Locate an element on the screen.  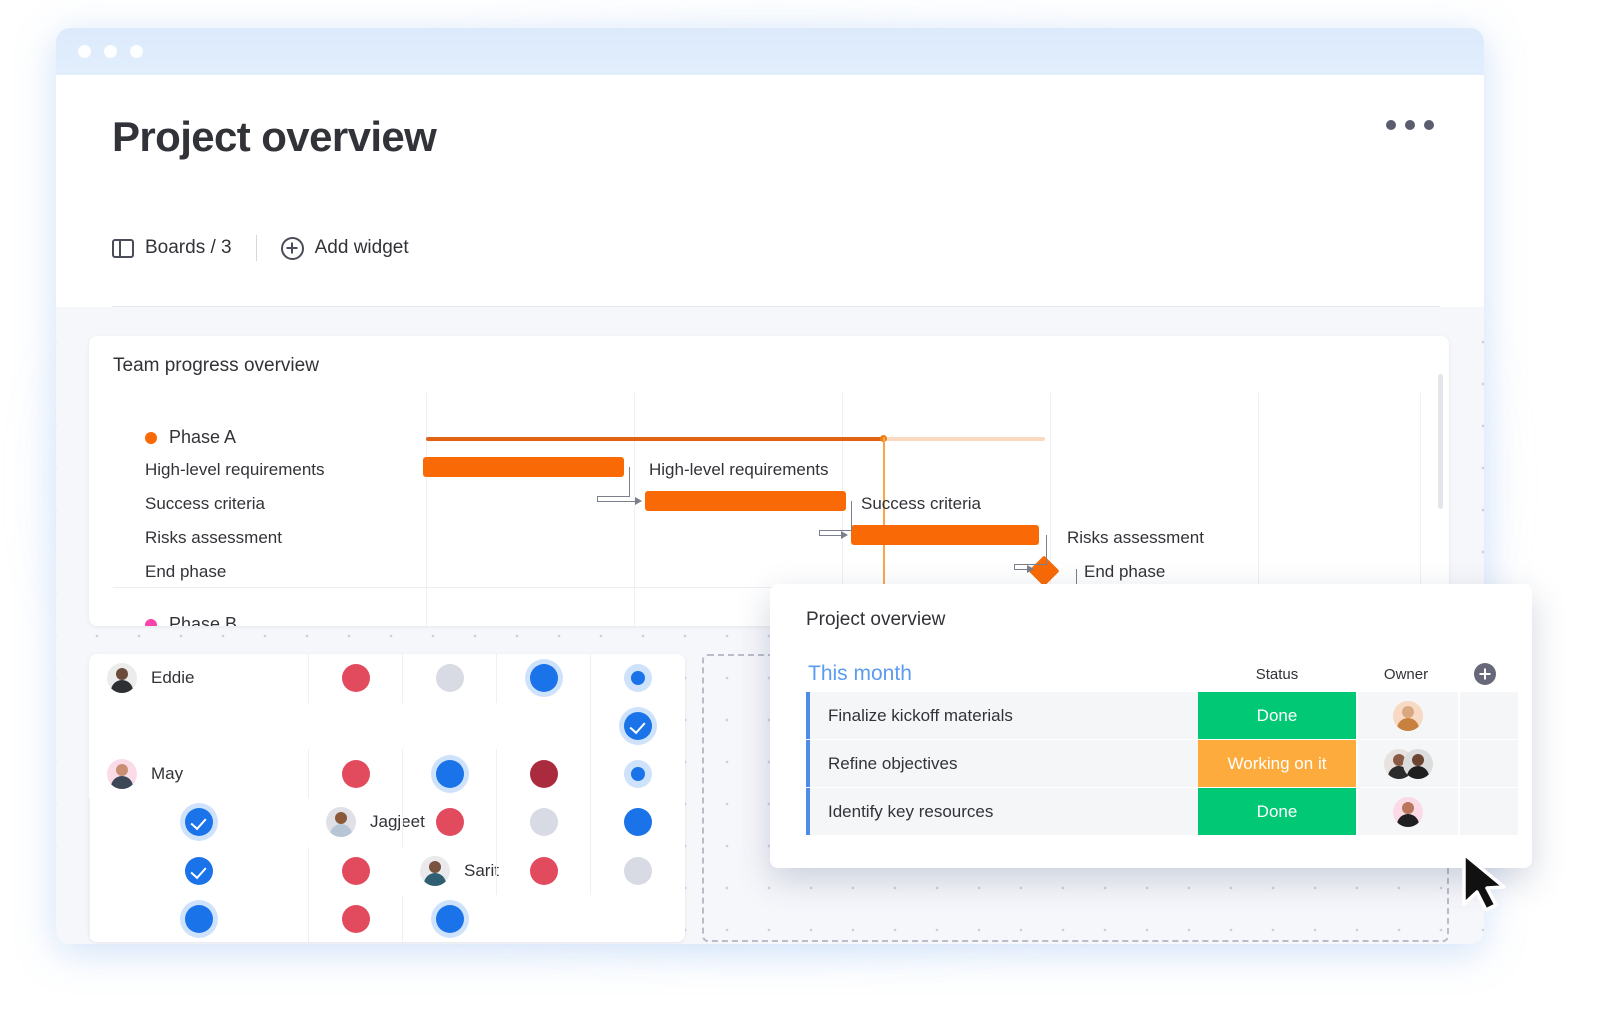
minimize-button is located at coordinates (110, 51).